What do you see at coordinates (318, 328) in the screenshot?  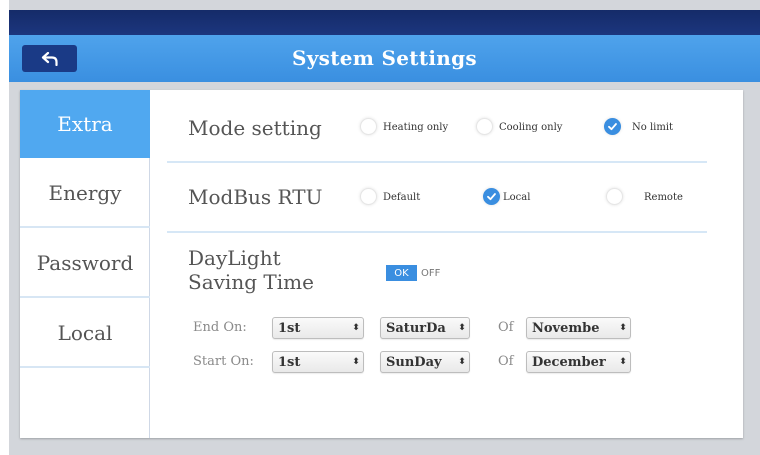 I see `end-week-select: 1st ⬍` at bounding box center [318, 328].